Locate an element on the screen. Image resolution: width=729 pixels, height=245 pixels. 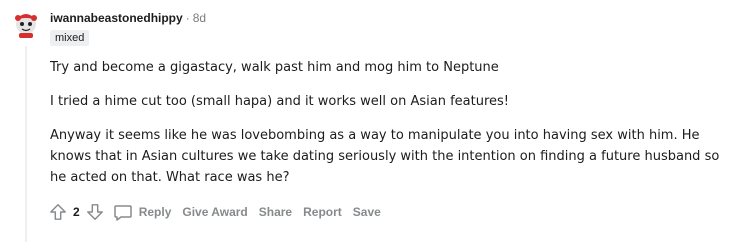
give-award-label: Give Award is located at coordinates (215, 212).